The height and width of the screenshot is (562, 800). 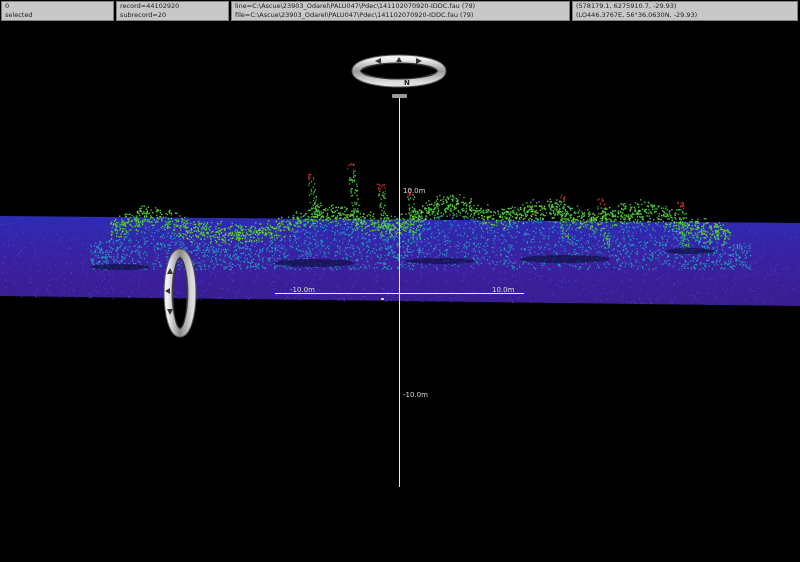 I want to click on record-number: record=44102920, so click(x=150, y=6).